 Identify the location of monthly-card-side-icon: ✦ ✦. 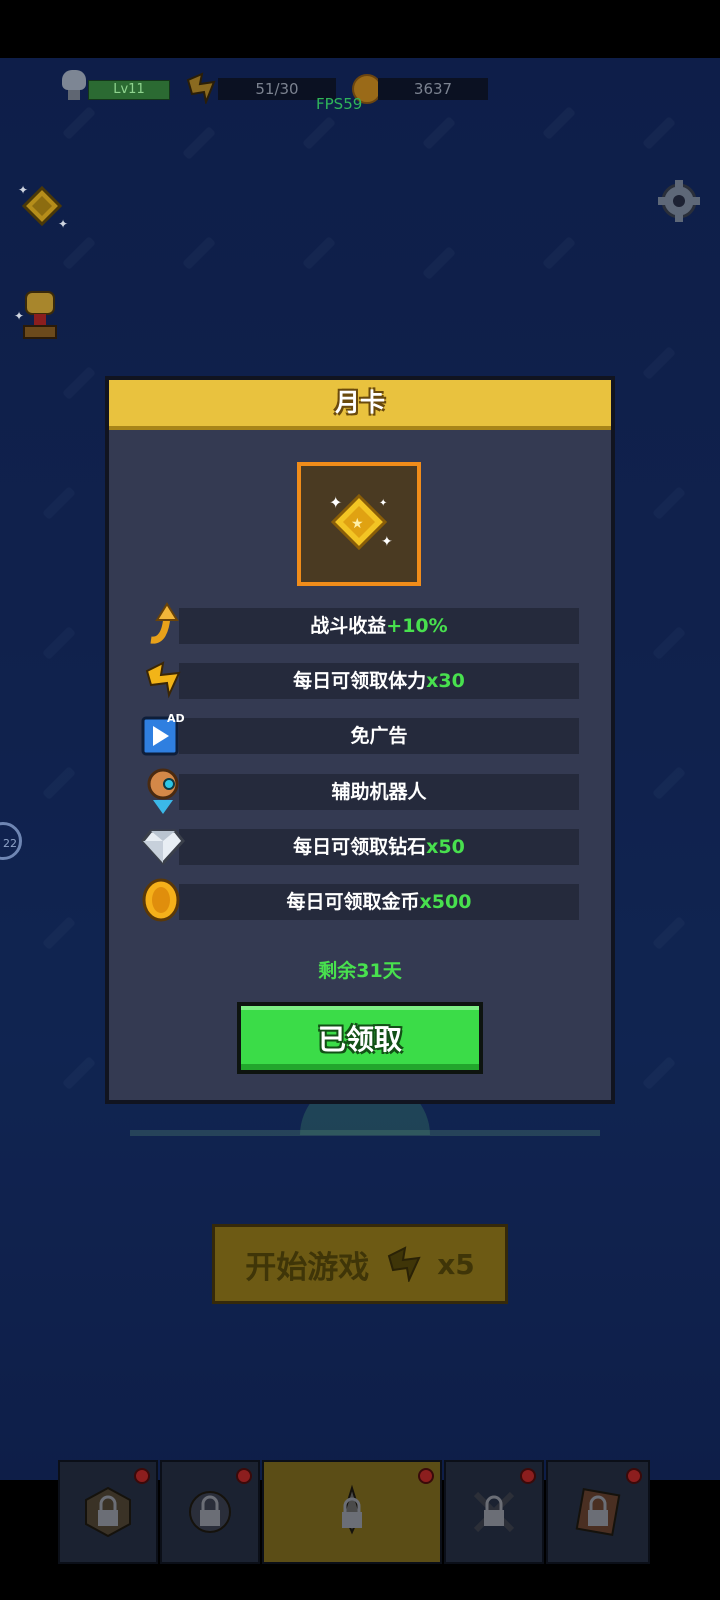
(42, 207).